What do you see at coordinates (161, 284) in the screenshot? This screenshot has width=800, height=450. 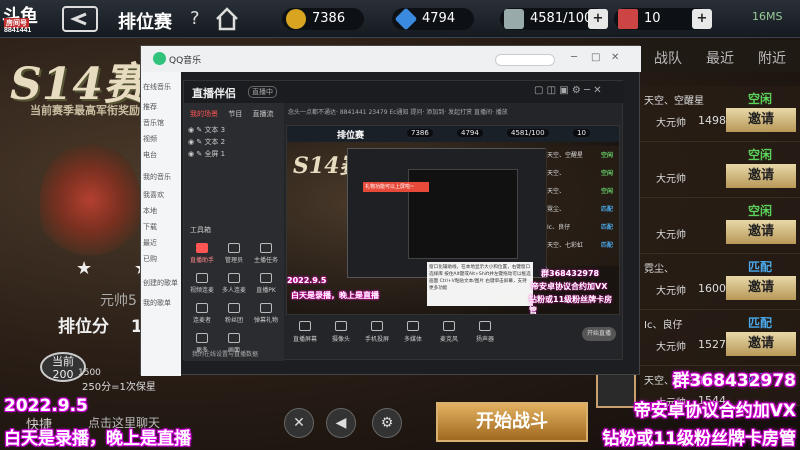 I see `sidebar-item: 创建的歌单` at bounding box center [161, 284].